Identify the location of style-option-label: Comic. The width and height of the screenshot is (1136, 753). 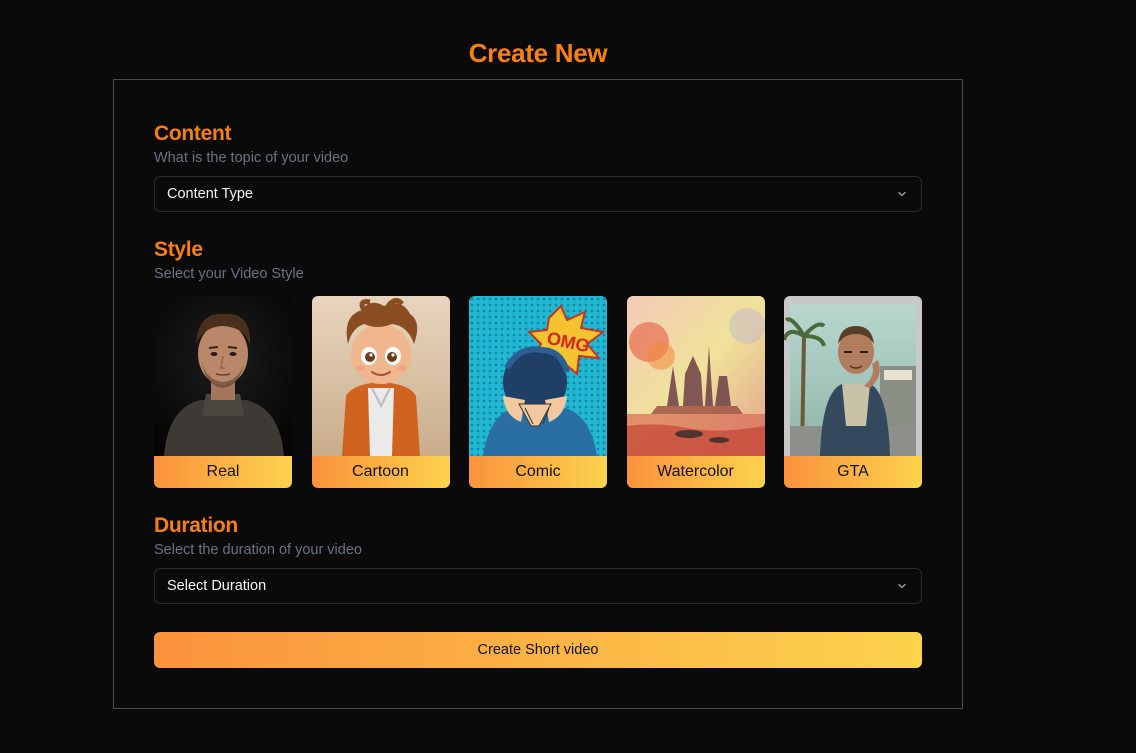
(538, 472).